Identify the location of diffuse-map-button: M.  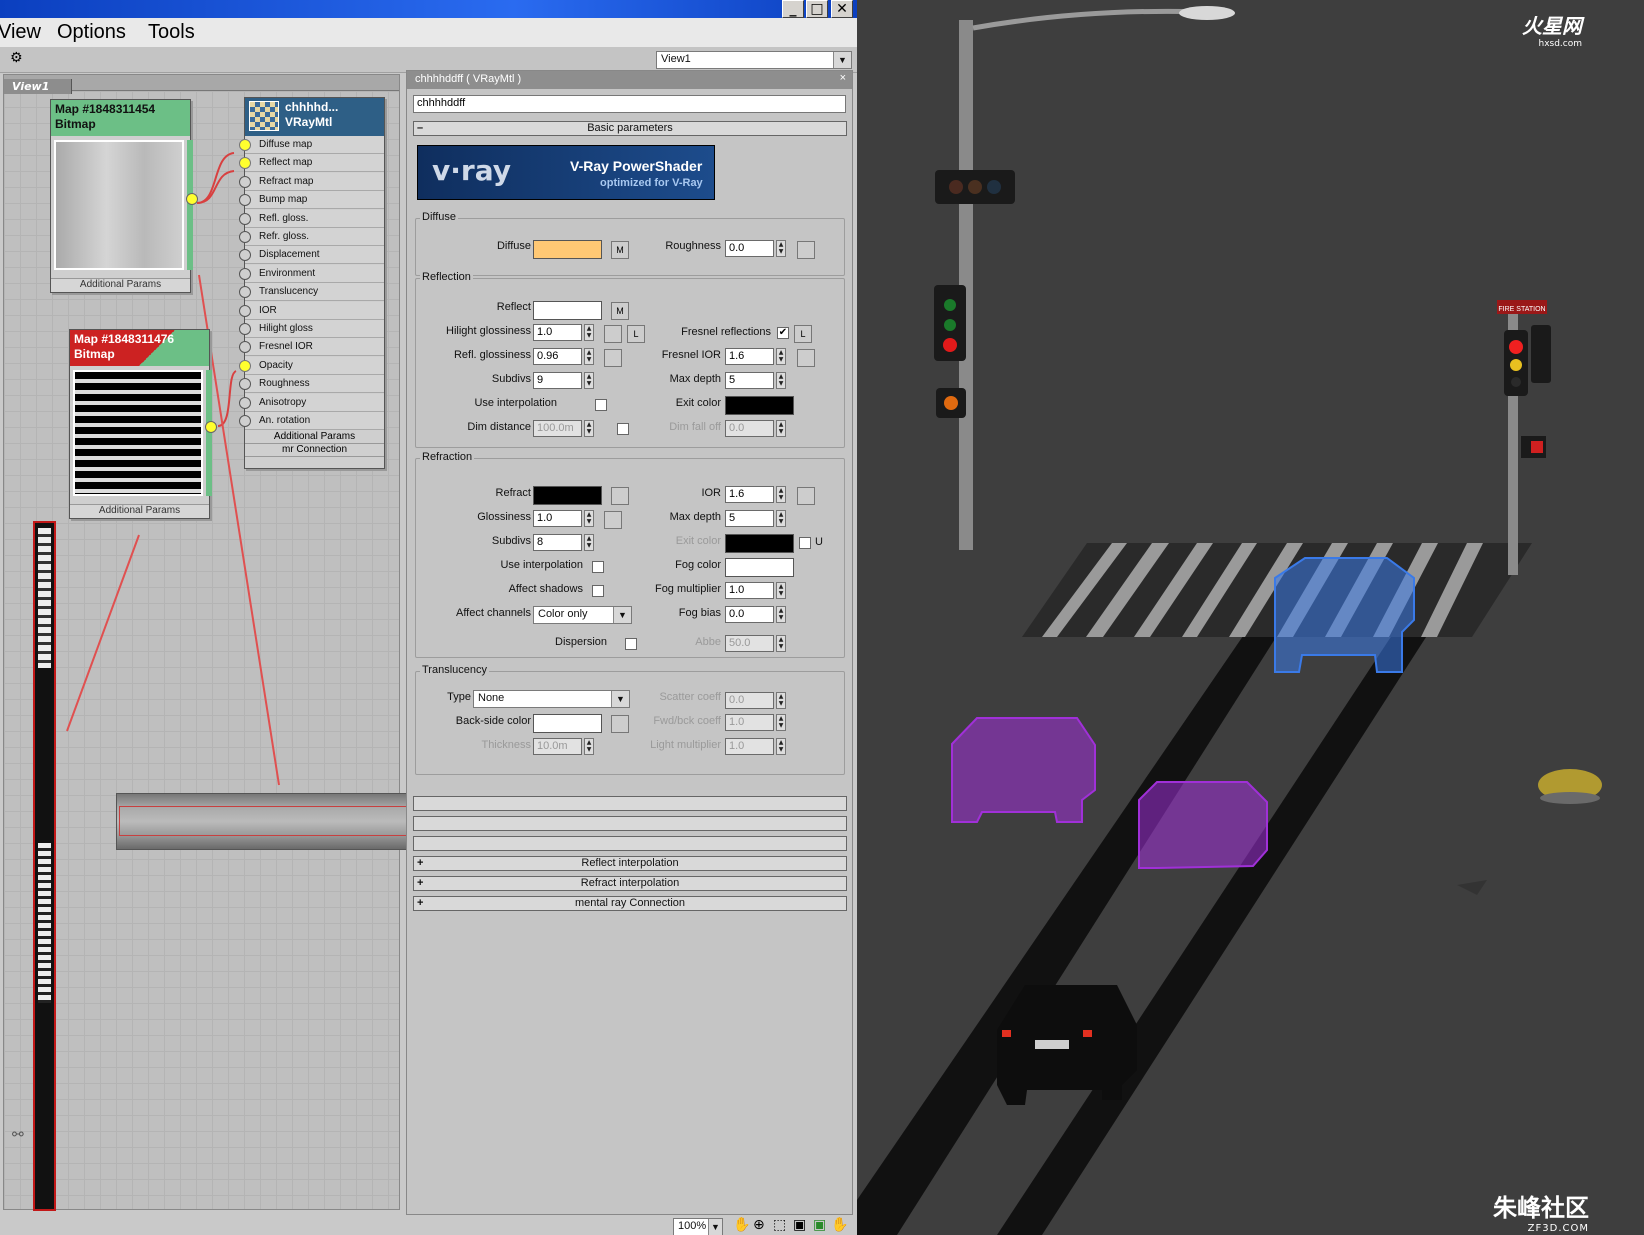
(620, 250).